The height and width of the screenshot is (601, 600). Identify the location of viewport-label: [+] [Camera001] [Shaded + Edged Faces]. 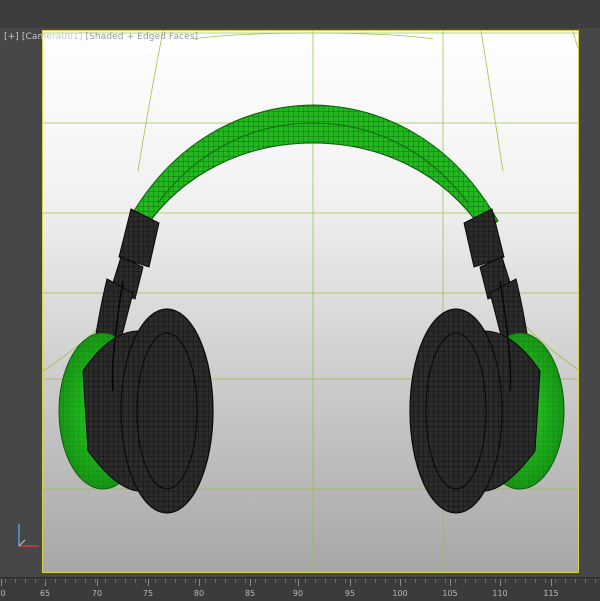
(102, 37).